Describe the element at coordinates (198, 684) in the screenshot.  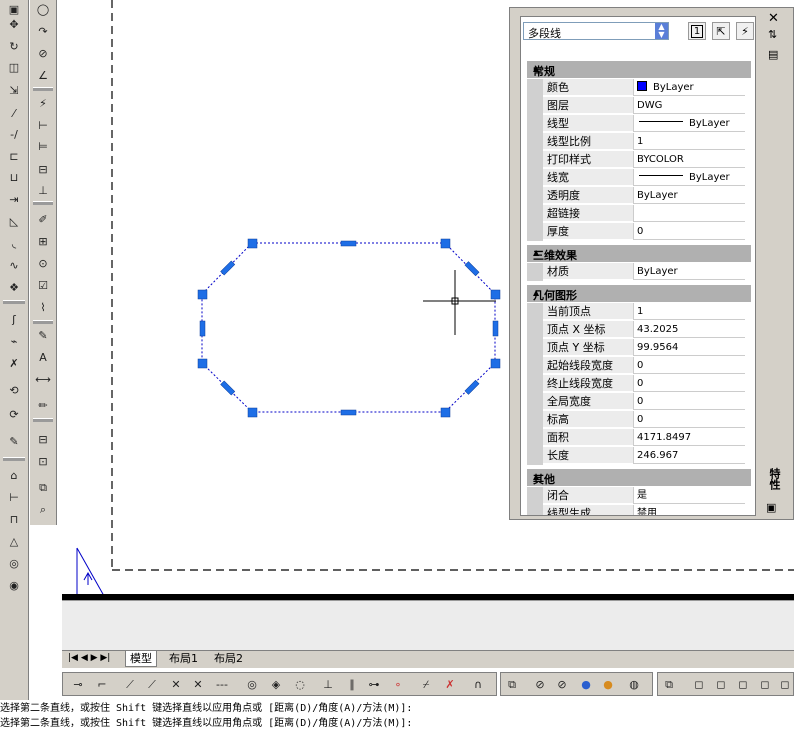
I see `snap-apparent-icon: ✕` at that location.